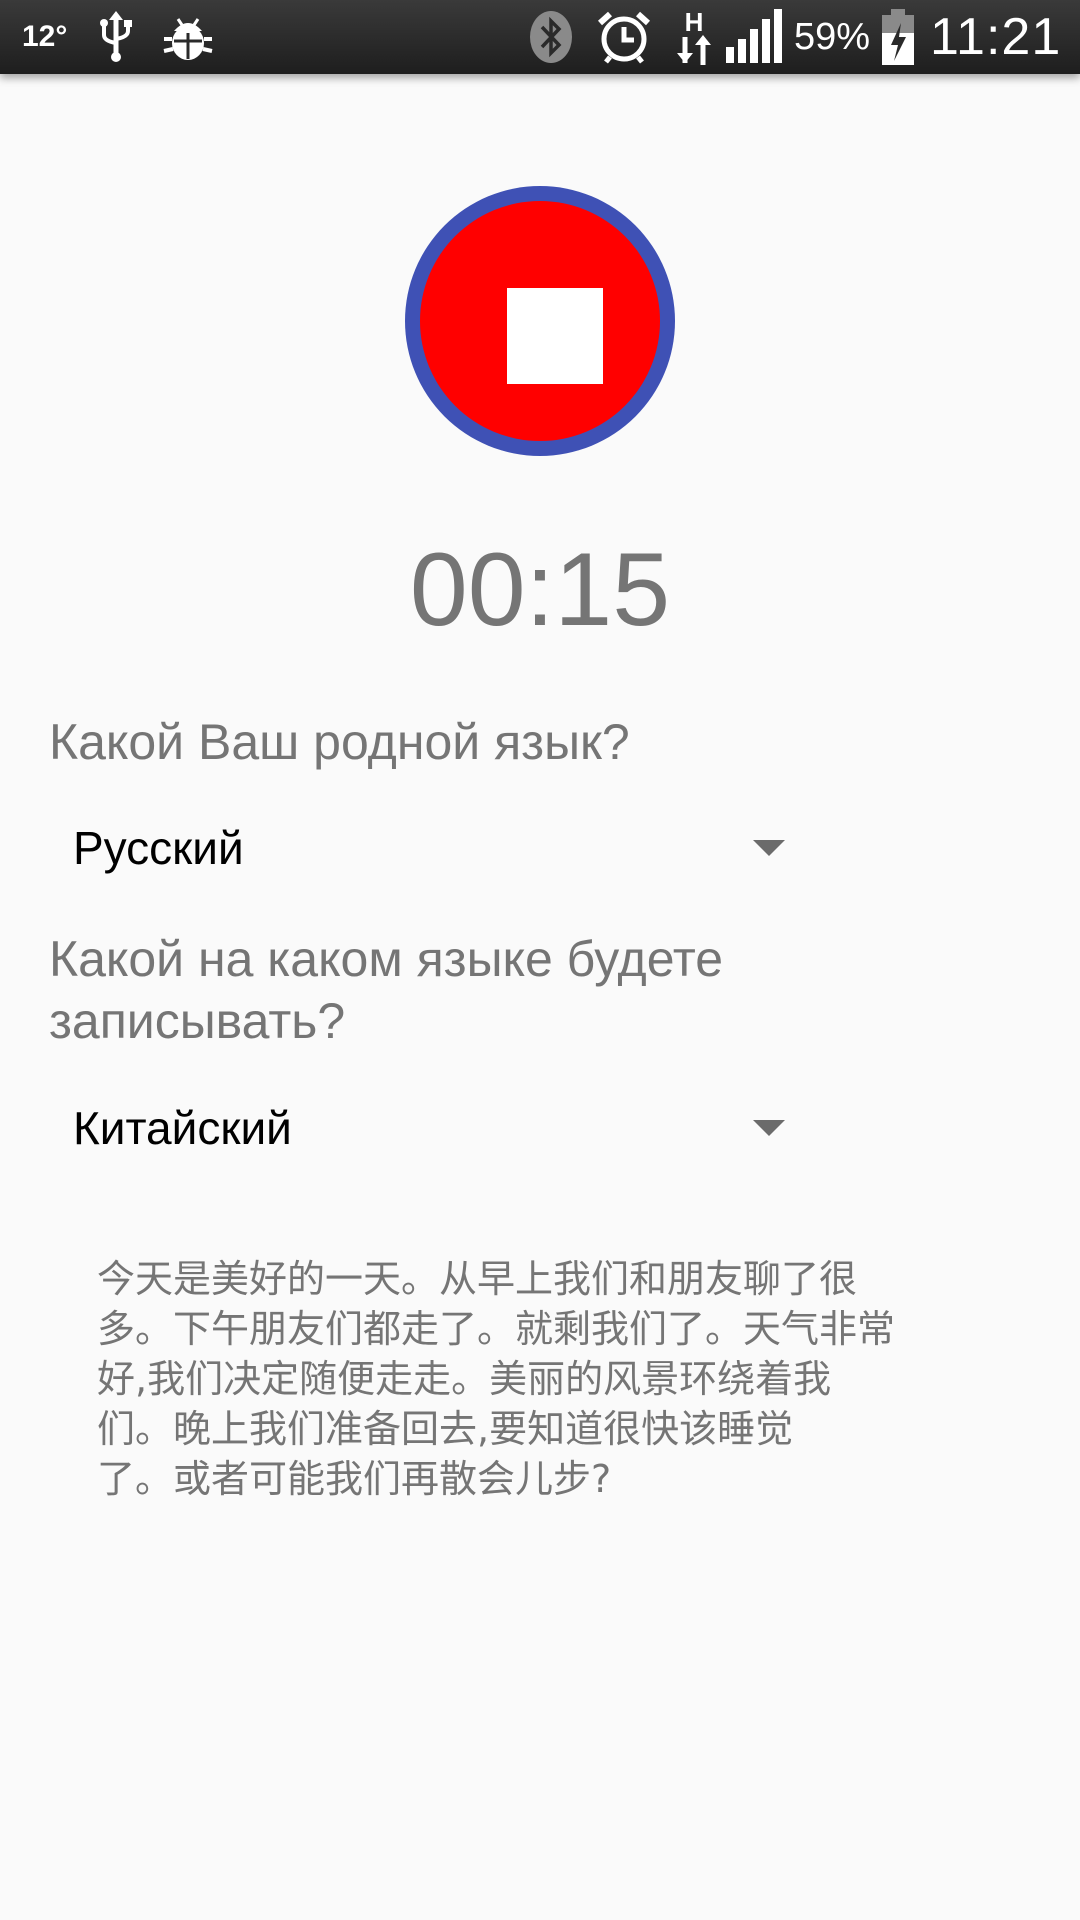 The height and width of the screenshot is (1920, 1080). Describe the element at coordinates (182, 1128) in the screenshot. I see `record-language-value: Китайский` at that location.